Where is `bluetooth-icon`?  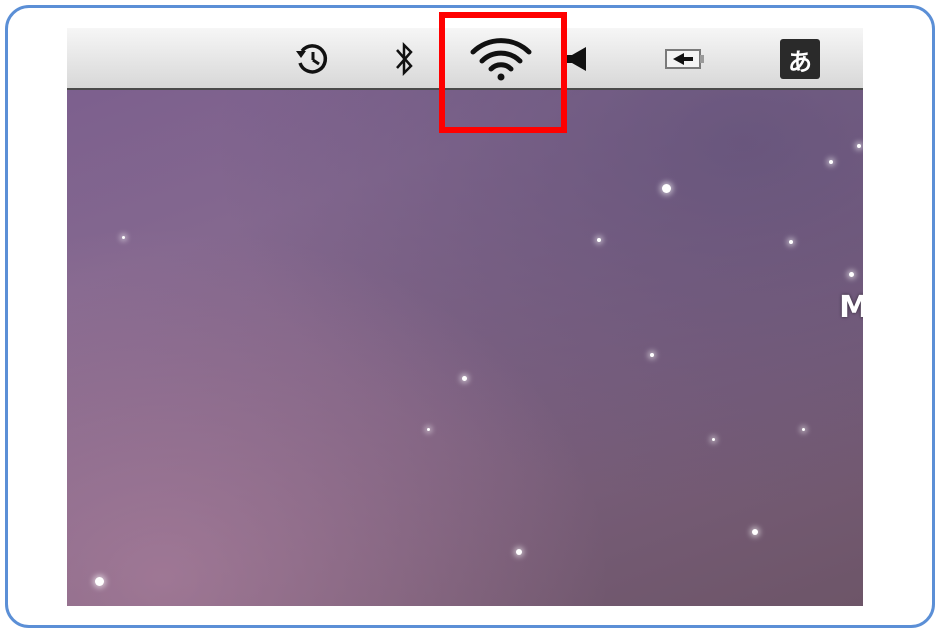
bluetooth-icon is located at coordinates (404, 59).